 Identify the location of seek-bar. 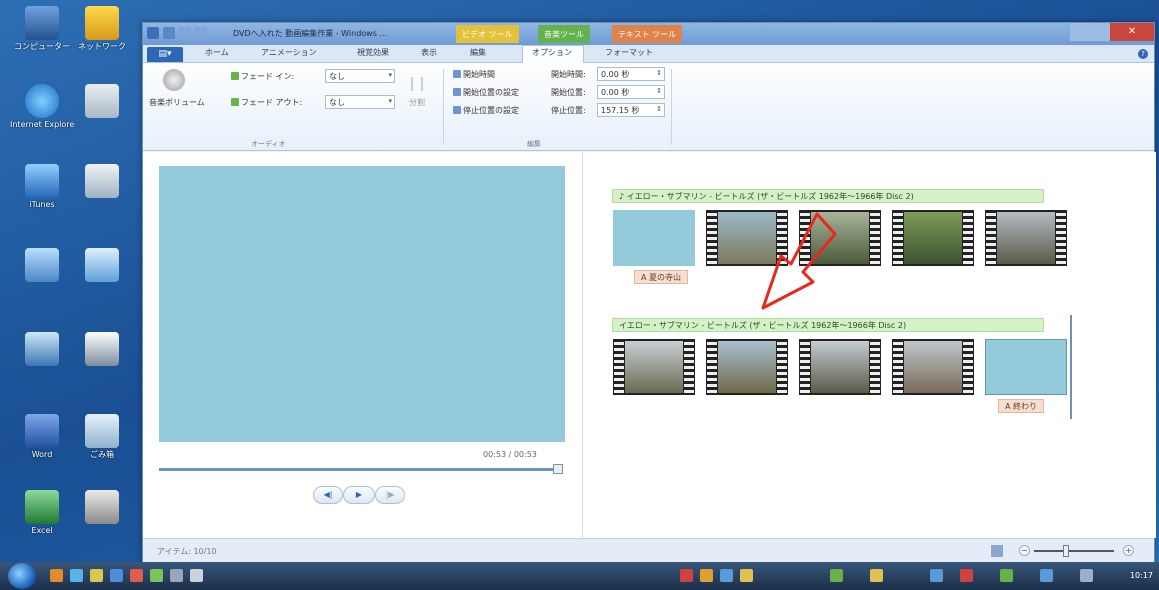
(359, 469).